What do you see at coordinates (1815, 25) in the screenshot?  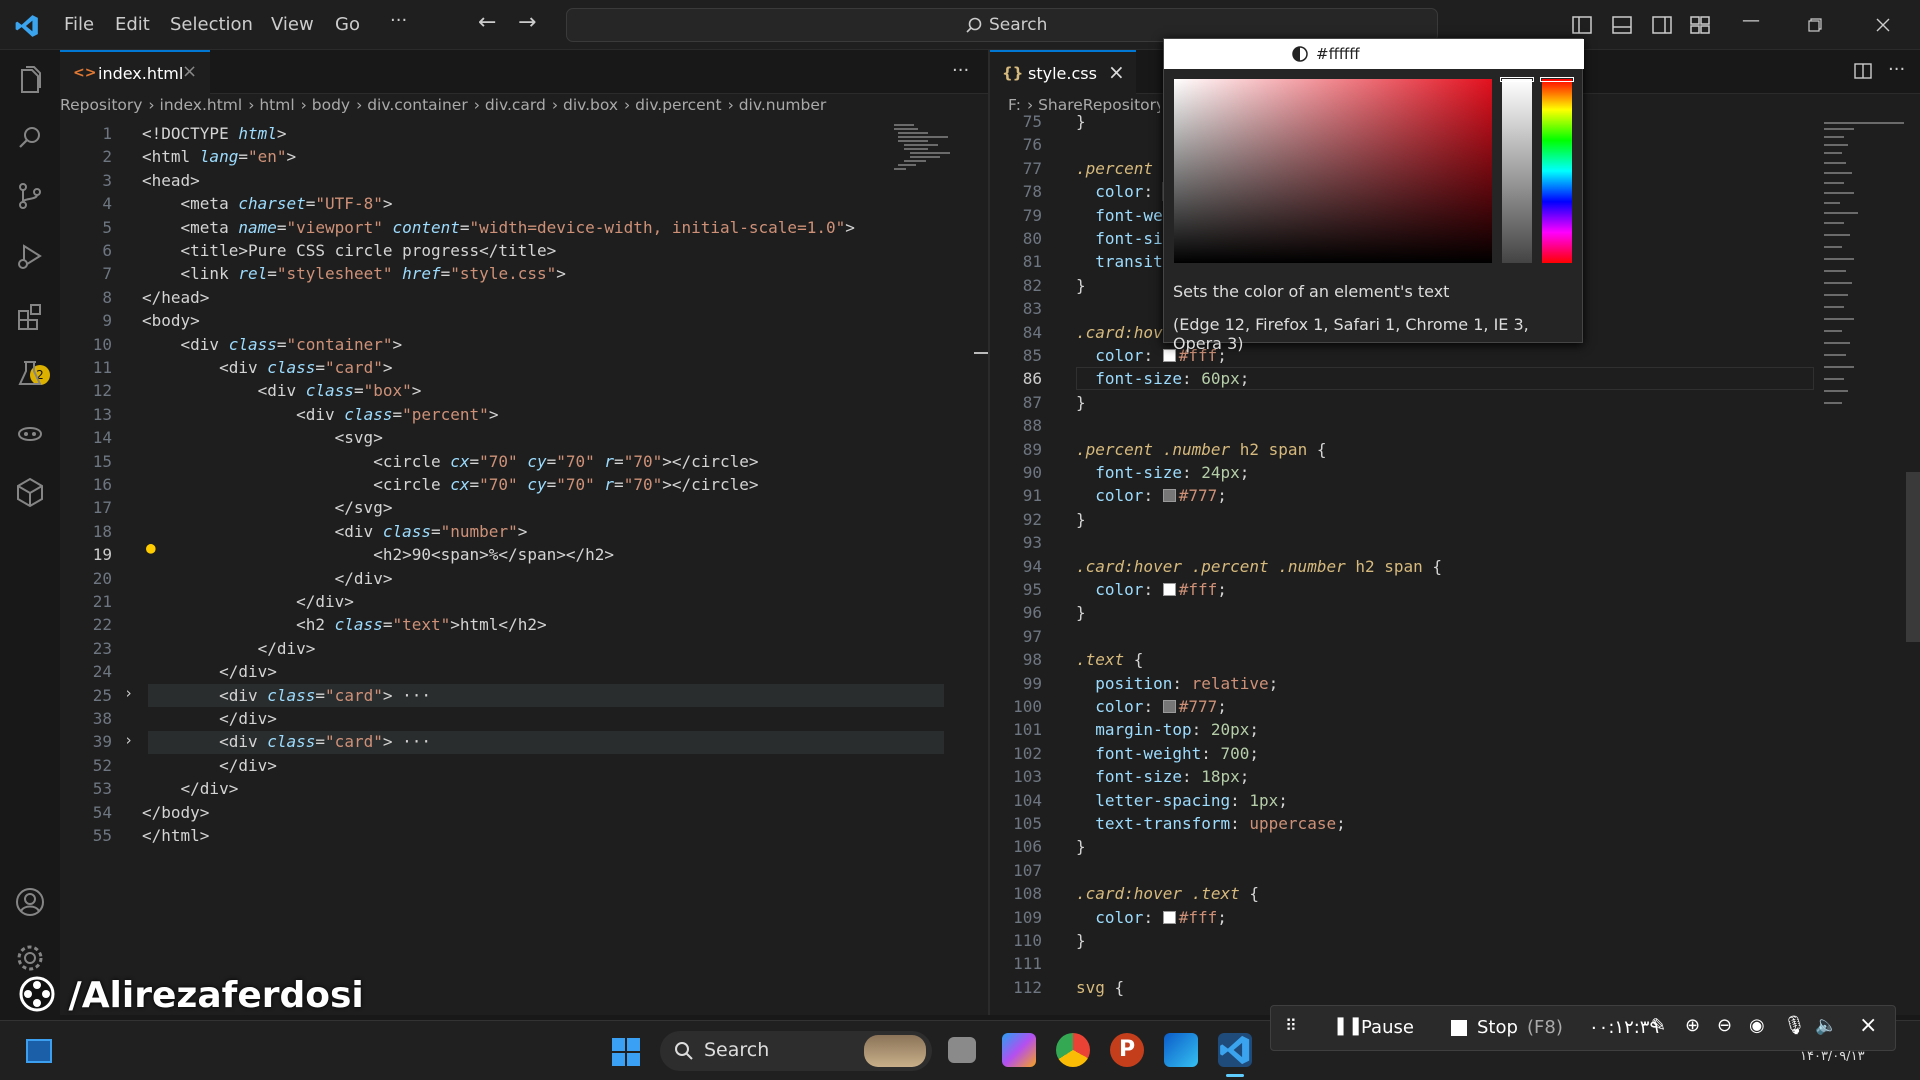 I see `restore-icon` at bounding box center [1815, 25].